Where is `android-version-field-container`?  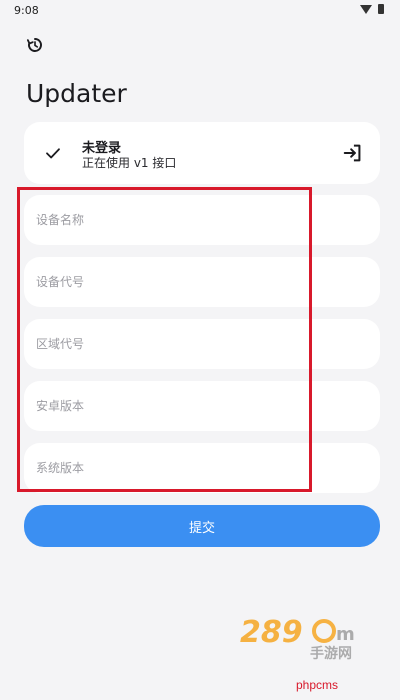 android-version-field-container is located at coordinates (202, 406).